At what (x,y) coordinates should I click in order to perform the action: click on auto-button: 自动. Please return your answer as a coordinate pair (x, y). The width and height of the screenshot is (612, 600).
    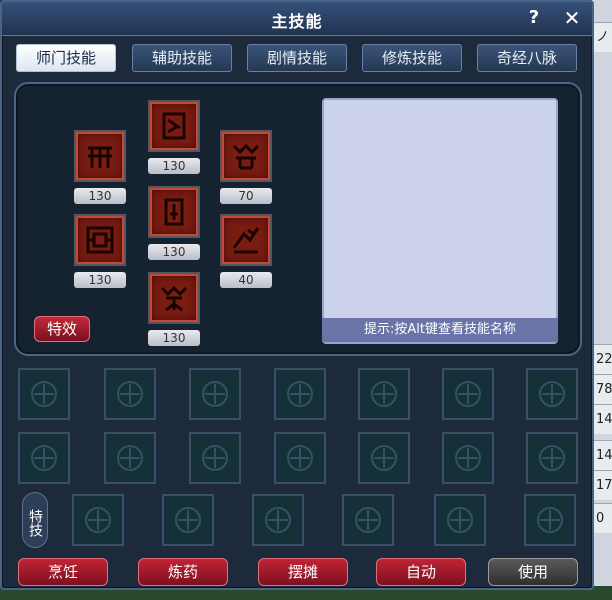
    Looking at the image, I should click on (421, 572).